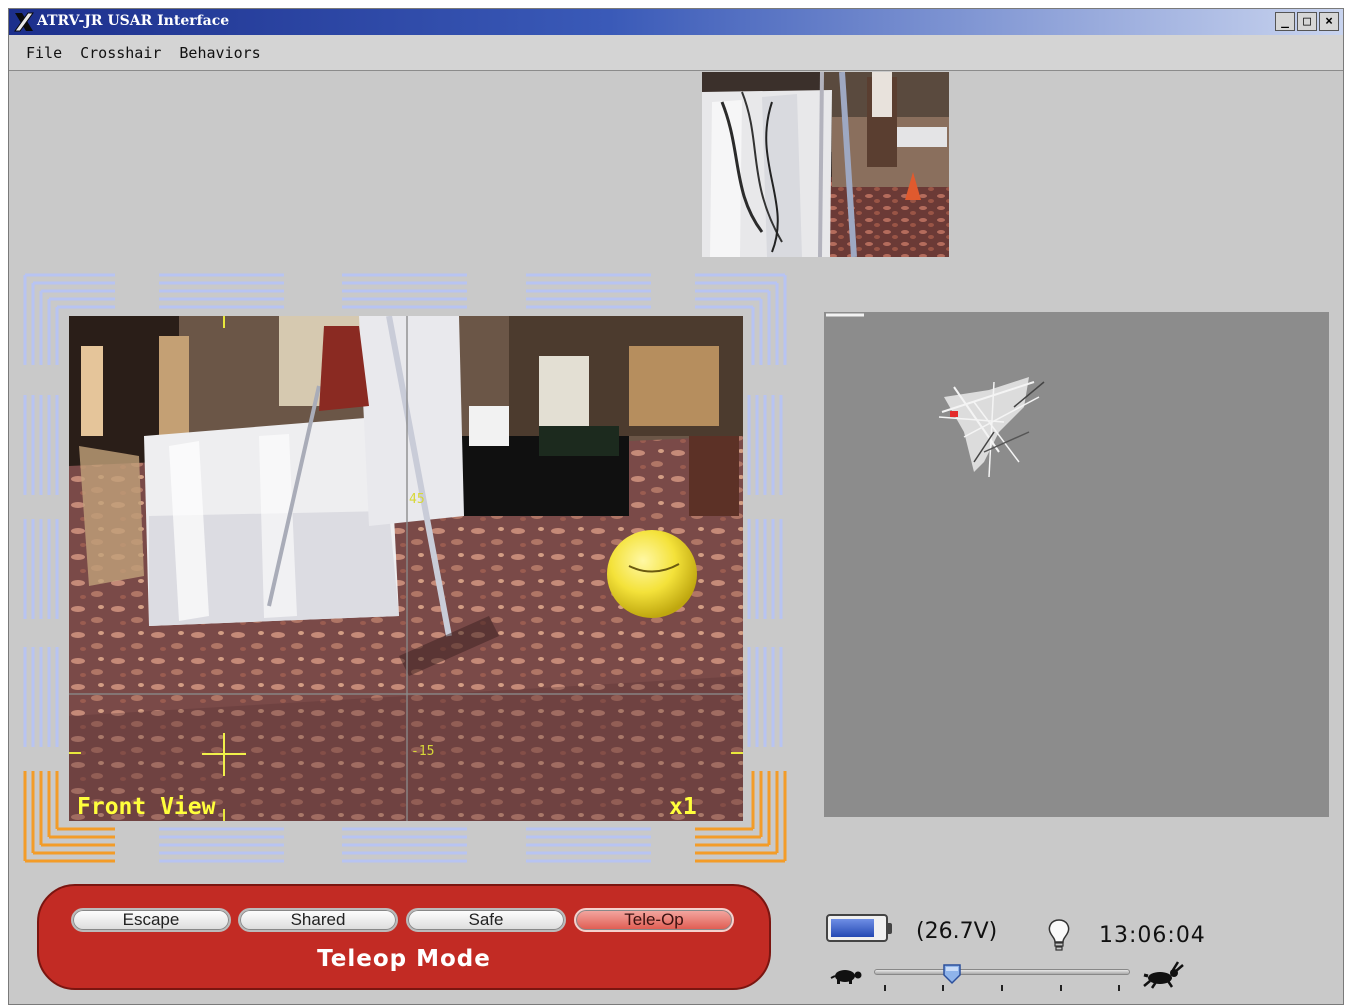 Image resolution: width=1346 pixels, height=1005 pixels. Describe the element at coordinates (654, 920) in the screenshot. I see `teleop-mode-button: Tele-Op` at that location.